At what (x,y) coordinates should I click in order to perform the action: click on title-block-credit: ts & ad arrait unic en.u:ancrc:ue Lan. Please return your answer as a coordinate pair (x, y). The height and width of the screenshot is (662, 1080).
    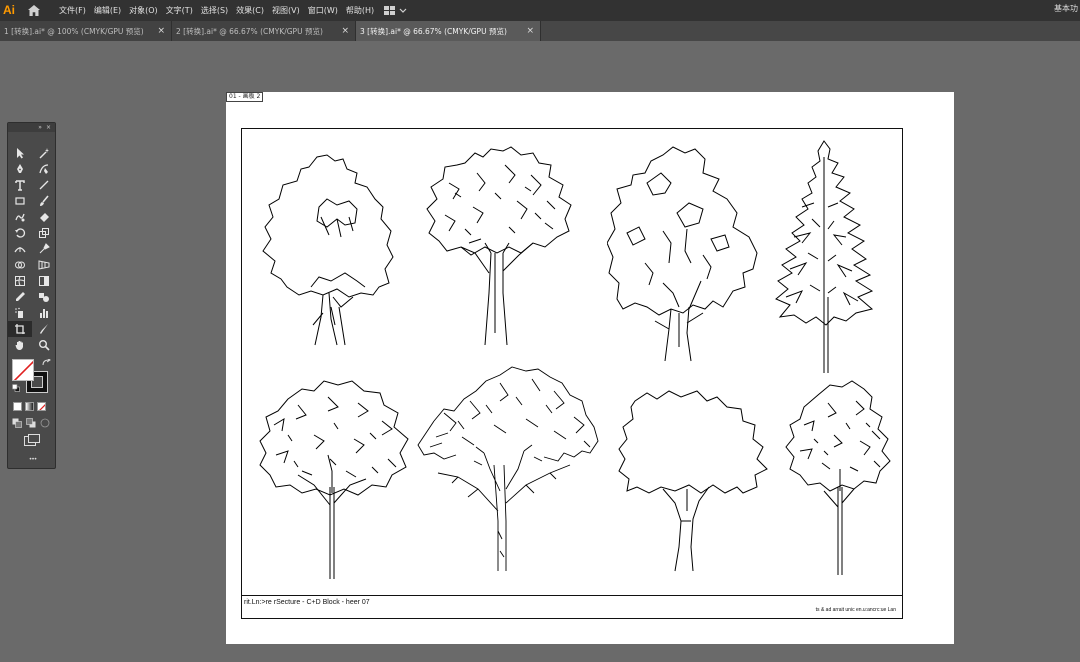
    Looking at the image, I should click on (855, 610).